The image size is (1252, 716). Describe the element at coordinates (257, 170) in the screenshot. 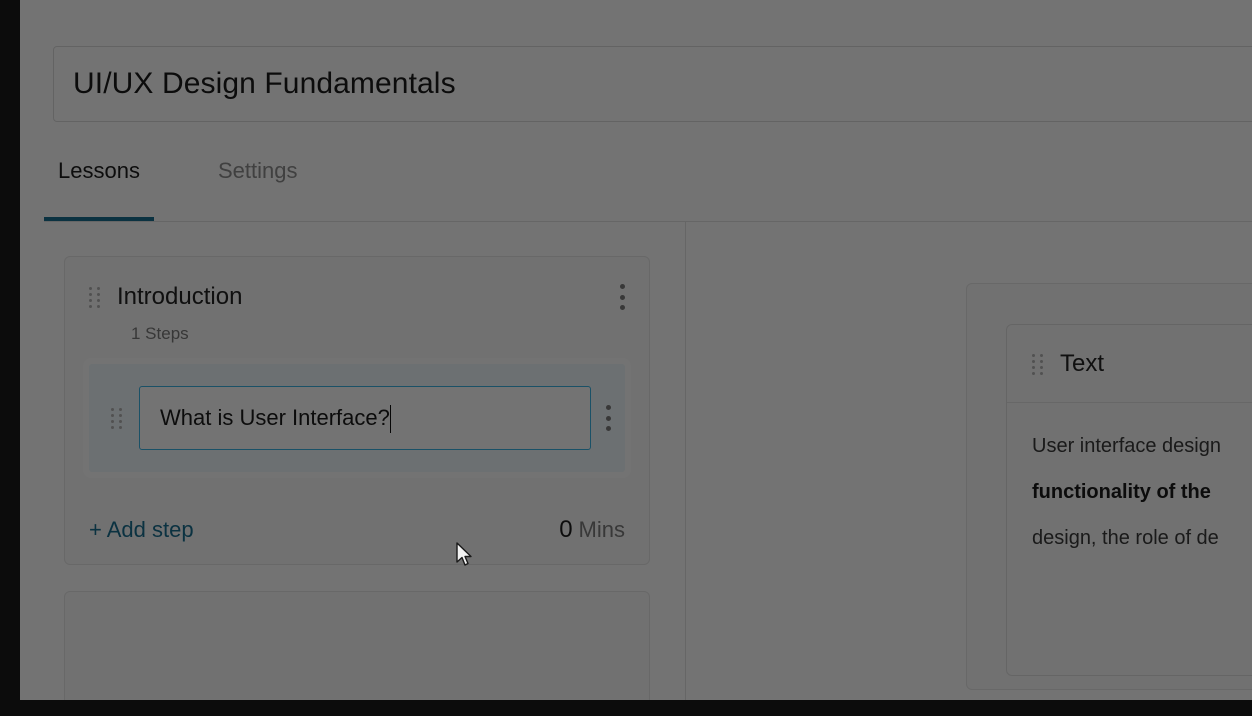

I see `tab-settings-label: Settings` at that location.